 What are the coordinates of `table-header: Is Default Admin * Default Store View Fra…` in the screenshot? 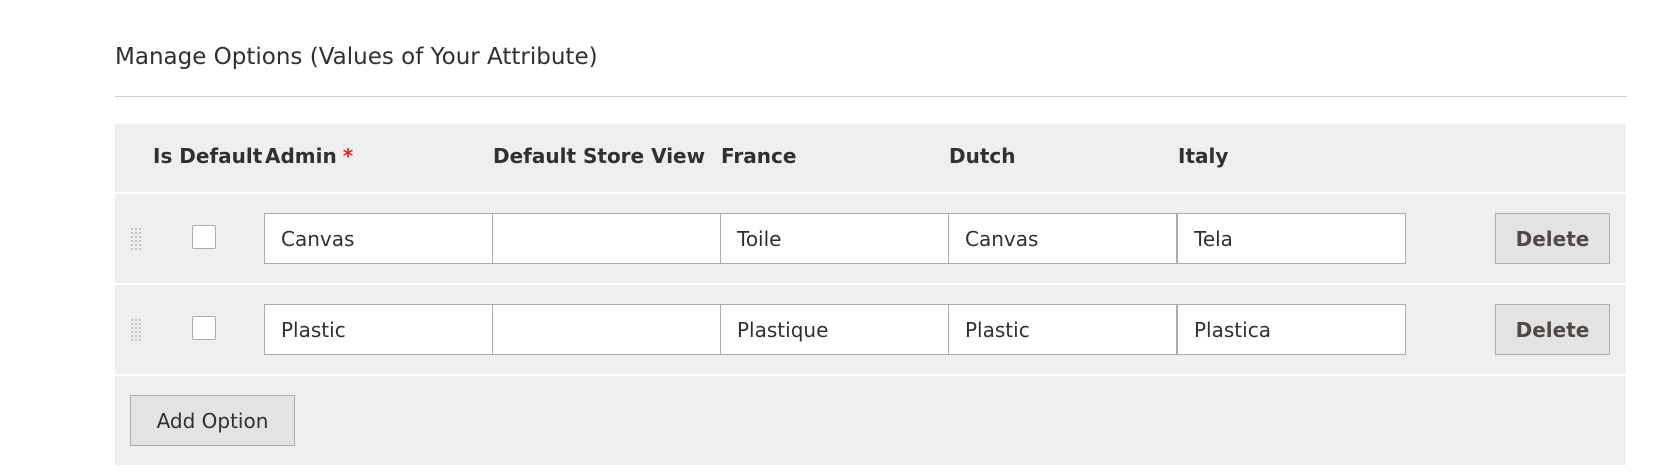 It's located at (870, 158).